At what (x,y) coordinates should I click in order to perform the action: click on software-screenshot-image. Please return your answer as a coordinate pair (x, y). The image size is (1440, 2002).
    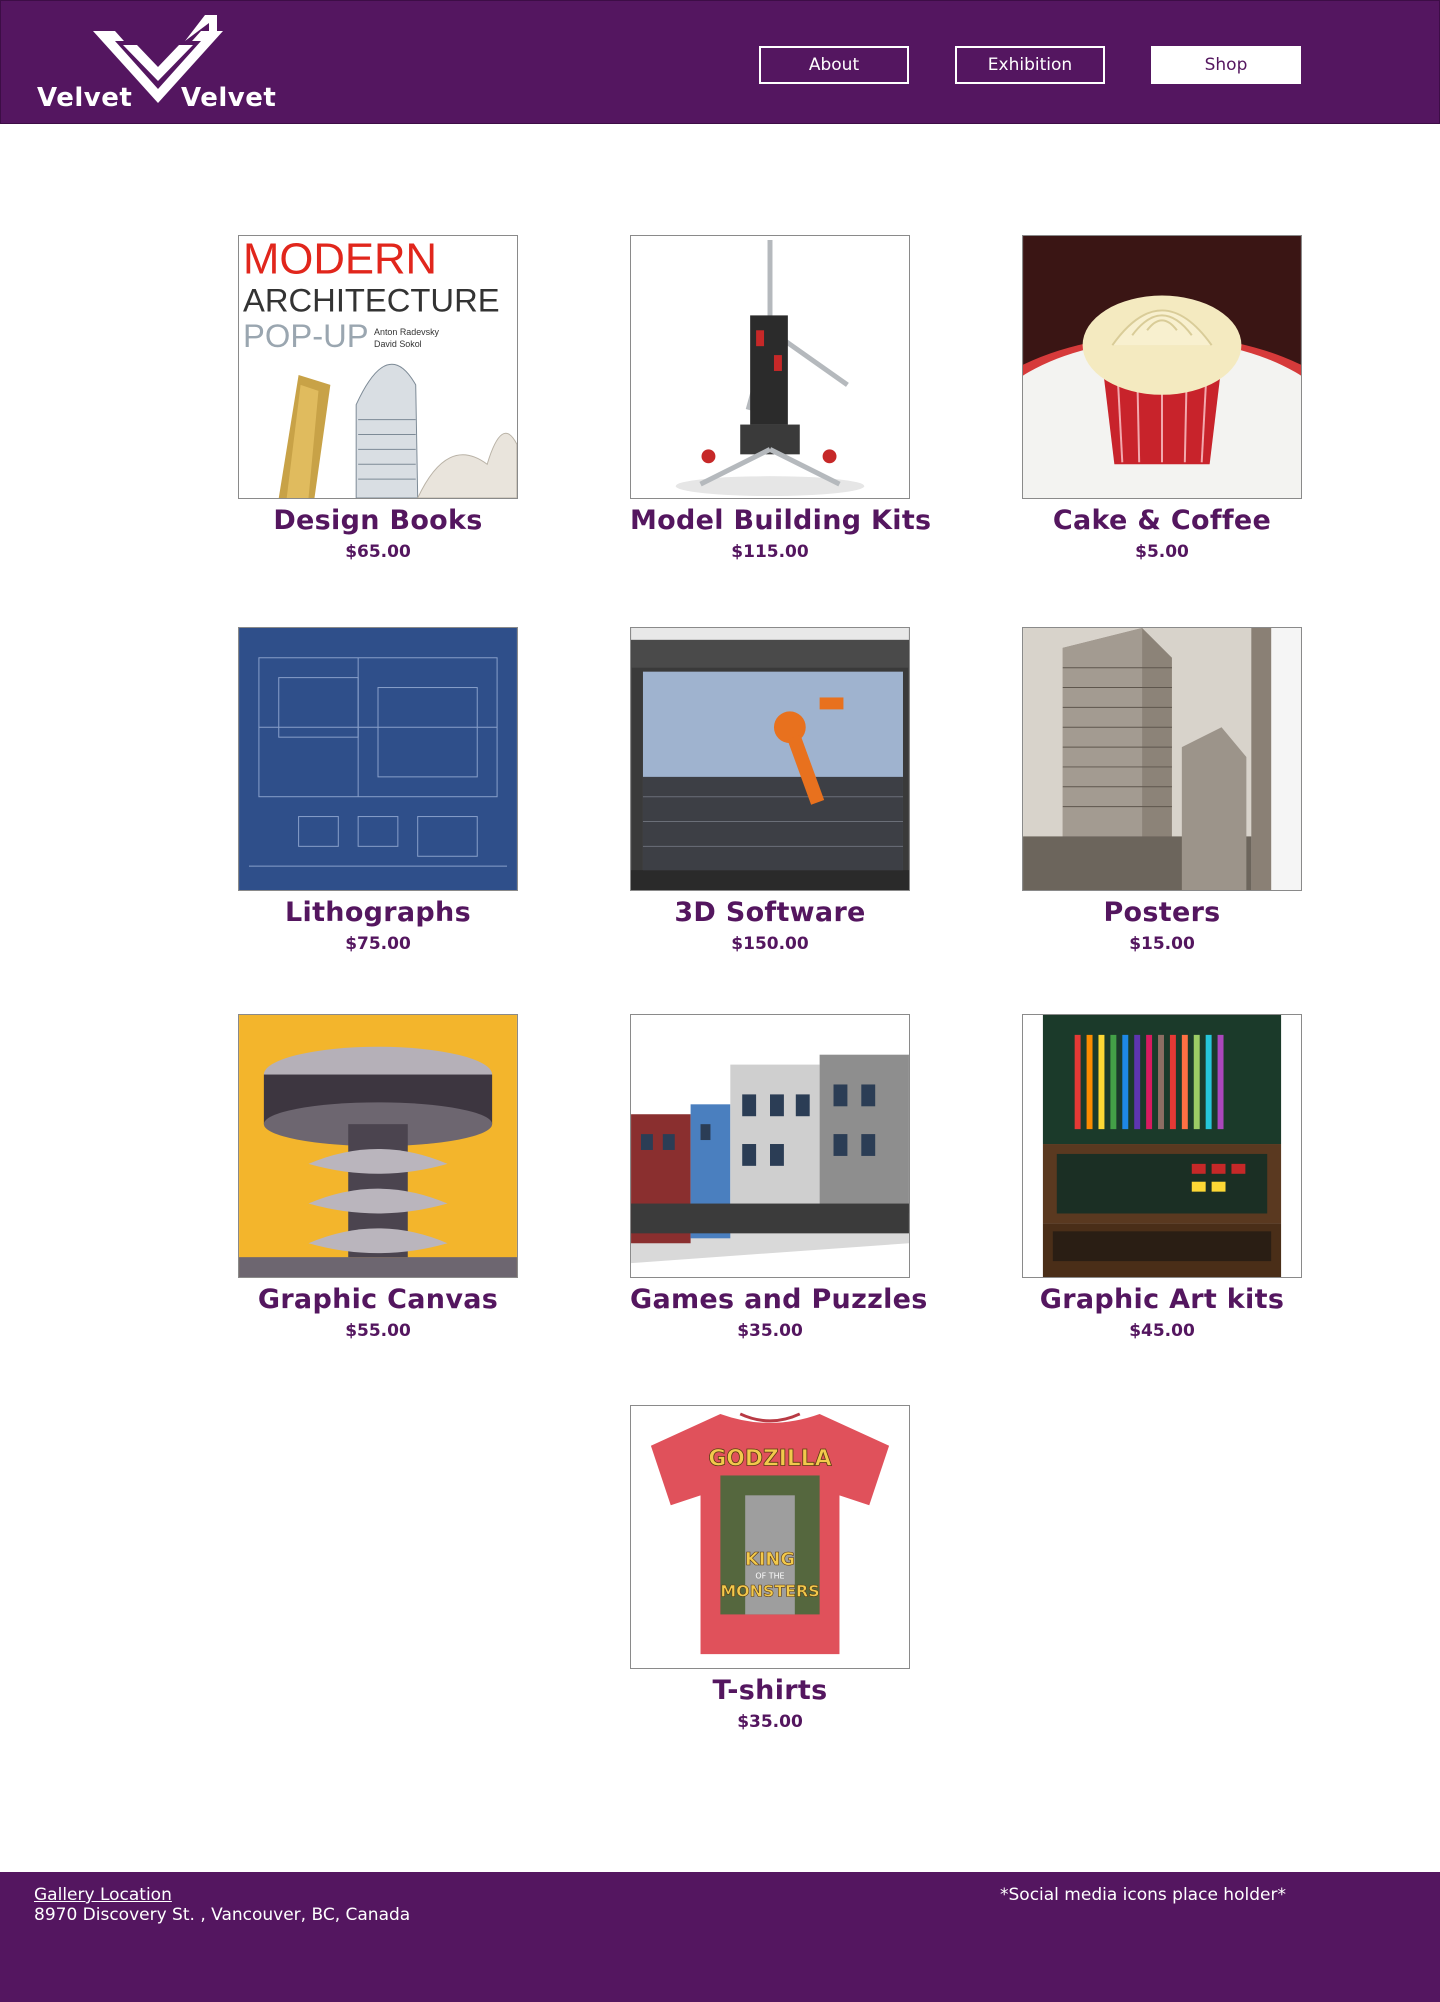
    Looking at the image, I should click on (770, 759).